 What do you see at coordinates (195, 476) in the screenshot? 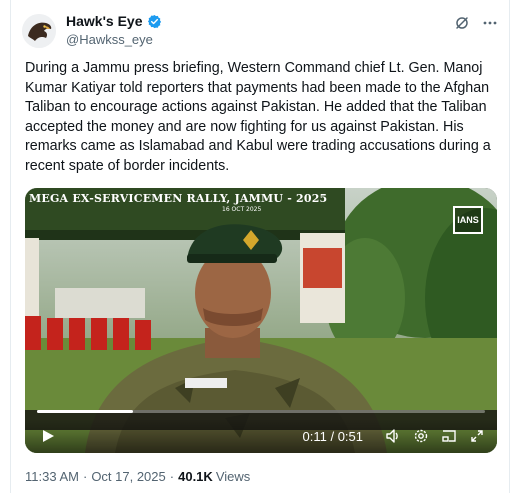
I see `views-count: 40.1K` at bounding box center [195, 476].